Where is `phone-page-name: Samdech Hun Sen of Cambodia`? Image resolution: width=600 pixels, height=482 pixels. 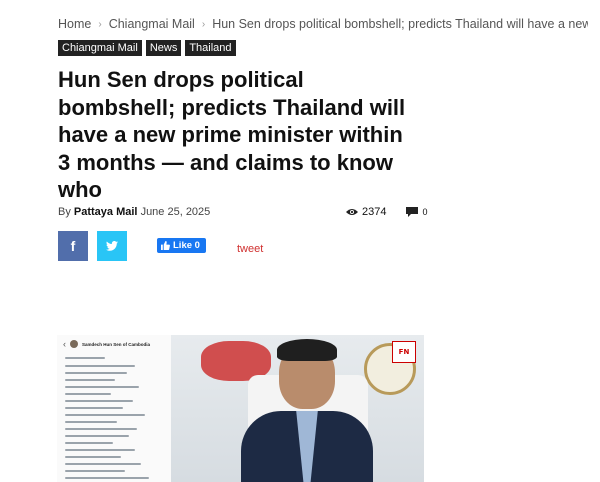
phone-page-name: Samdech Hun Sen of Cambodia is located at coordinates (116, 344).